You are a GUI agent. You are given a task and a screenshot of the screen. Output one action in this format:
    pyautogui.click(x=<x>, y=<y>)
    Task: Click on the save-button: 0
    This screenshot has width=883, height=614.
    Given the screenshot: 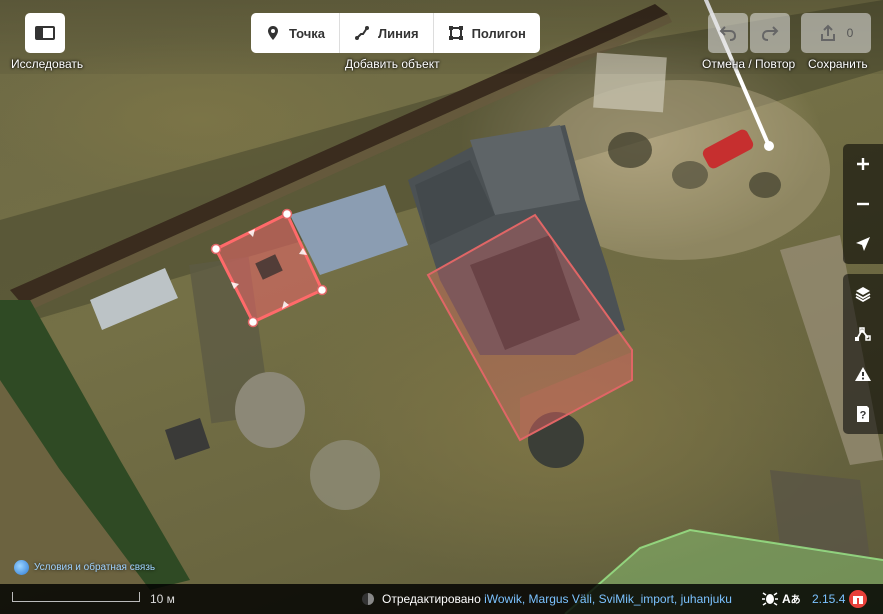 What is the action you would take?
    pyautogui.click(x=836, y=33)
    